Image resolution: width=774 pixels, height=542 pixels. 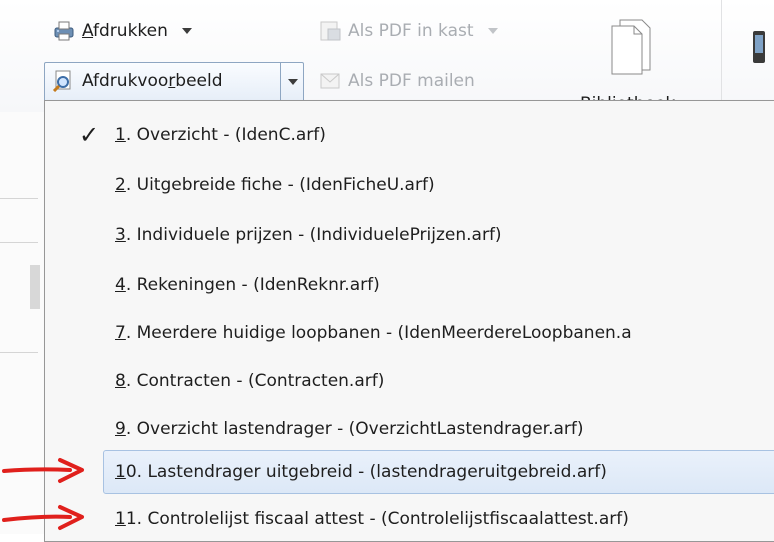 What do you see at coordinates (631, 48) in the screenshot?
I see `library-icon` at bounding box center [631, 48].